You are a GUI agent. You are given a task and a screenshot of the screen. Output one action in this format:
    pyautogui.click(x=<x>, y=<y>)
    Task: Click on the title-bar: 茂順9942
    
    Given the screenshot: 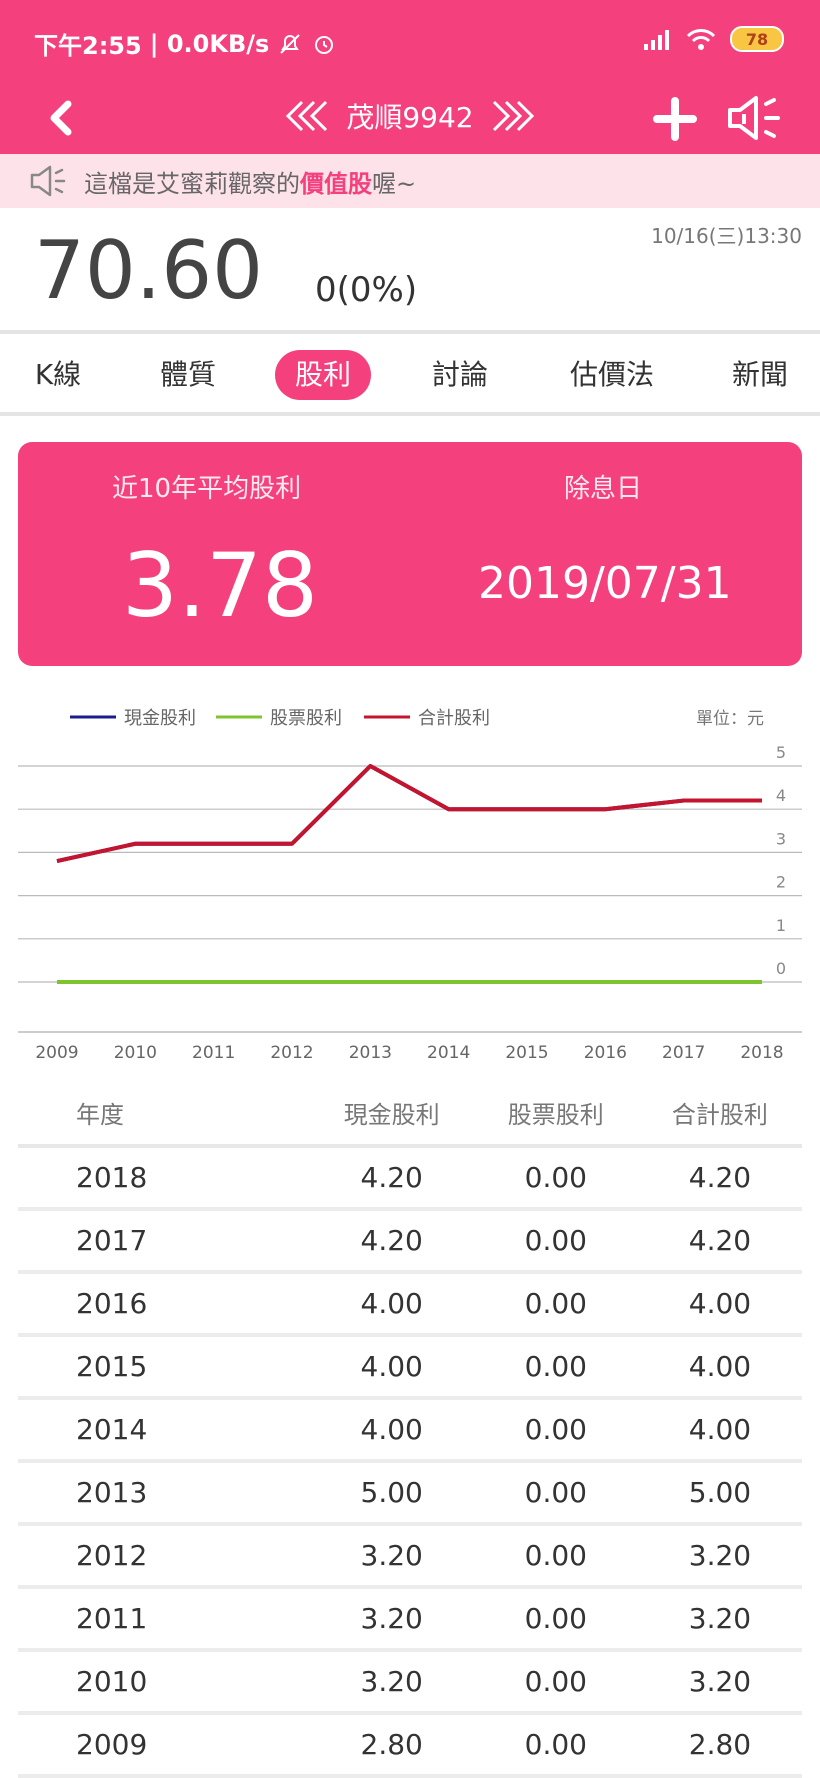 What is the action you would take?
    pyautogui.click(x=410, y=119)
    